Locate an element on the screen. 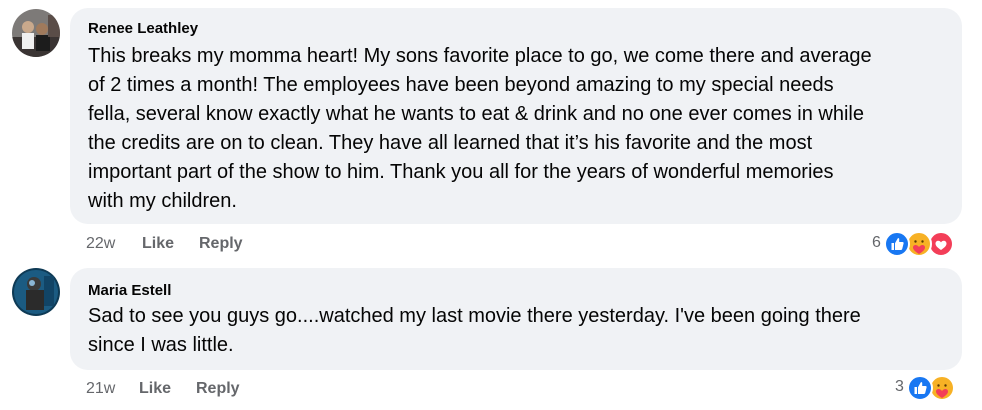 This screenshot has width=982, height=410. comment-timestamp: 22w is located at coordinates (100, 244).